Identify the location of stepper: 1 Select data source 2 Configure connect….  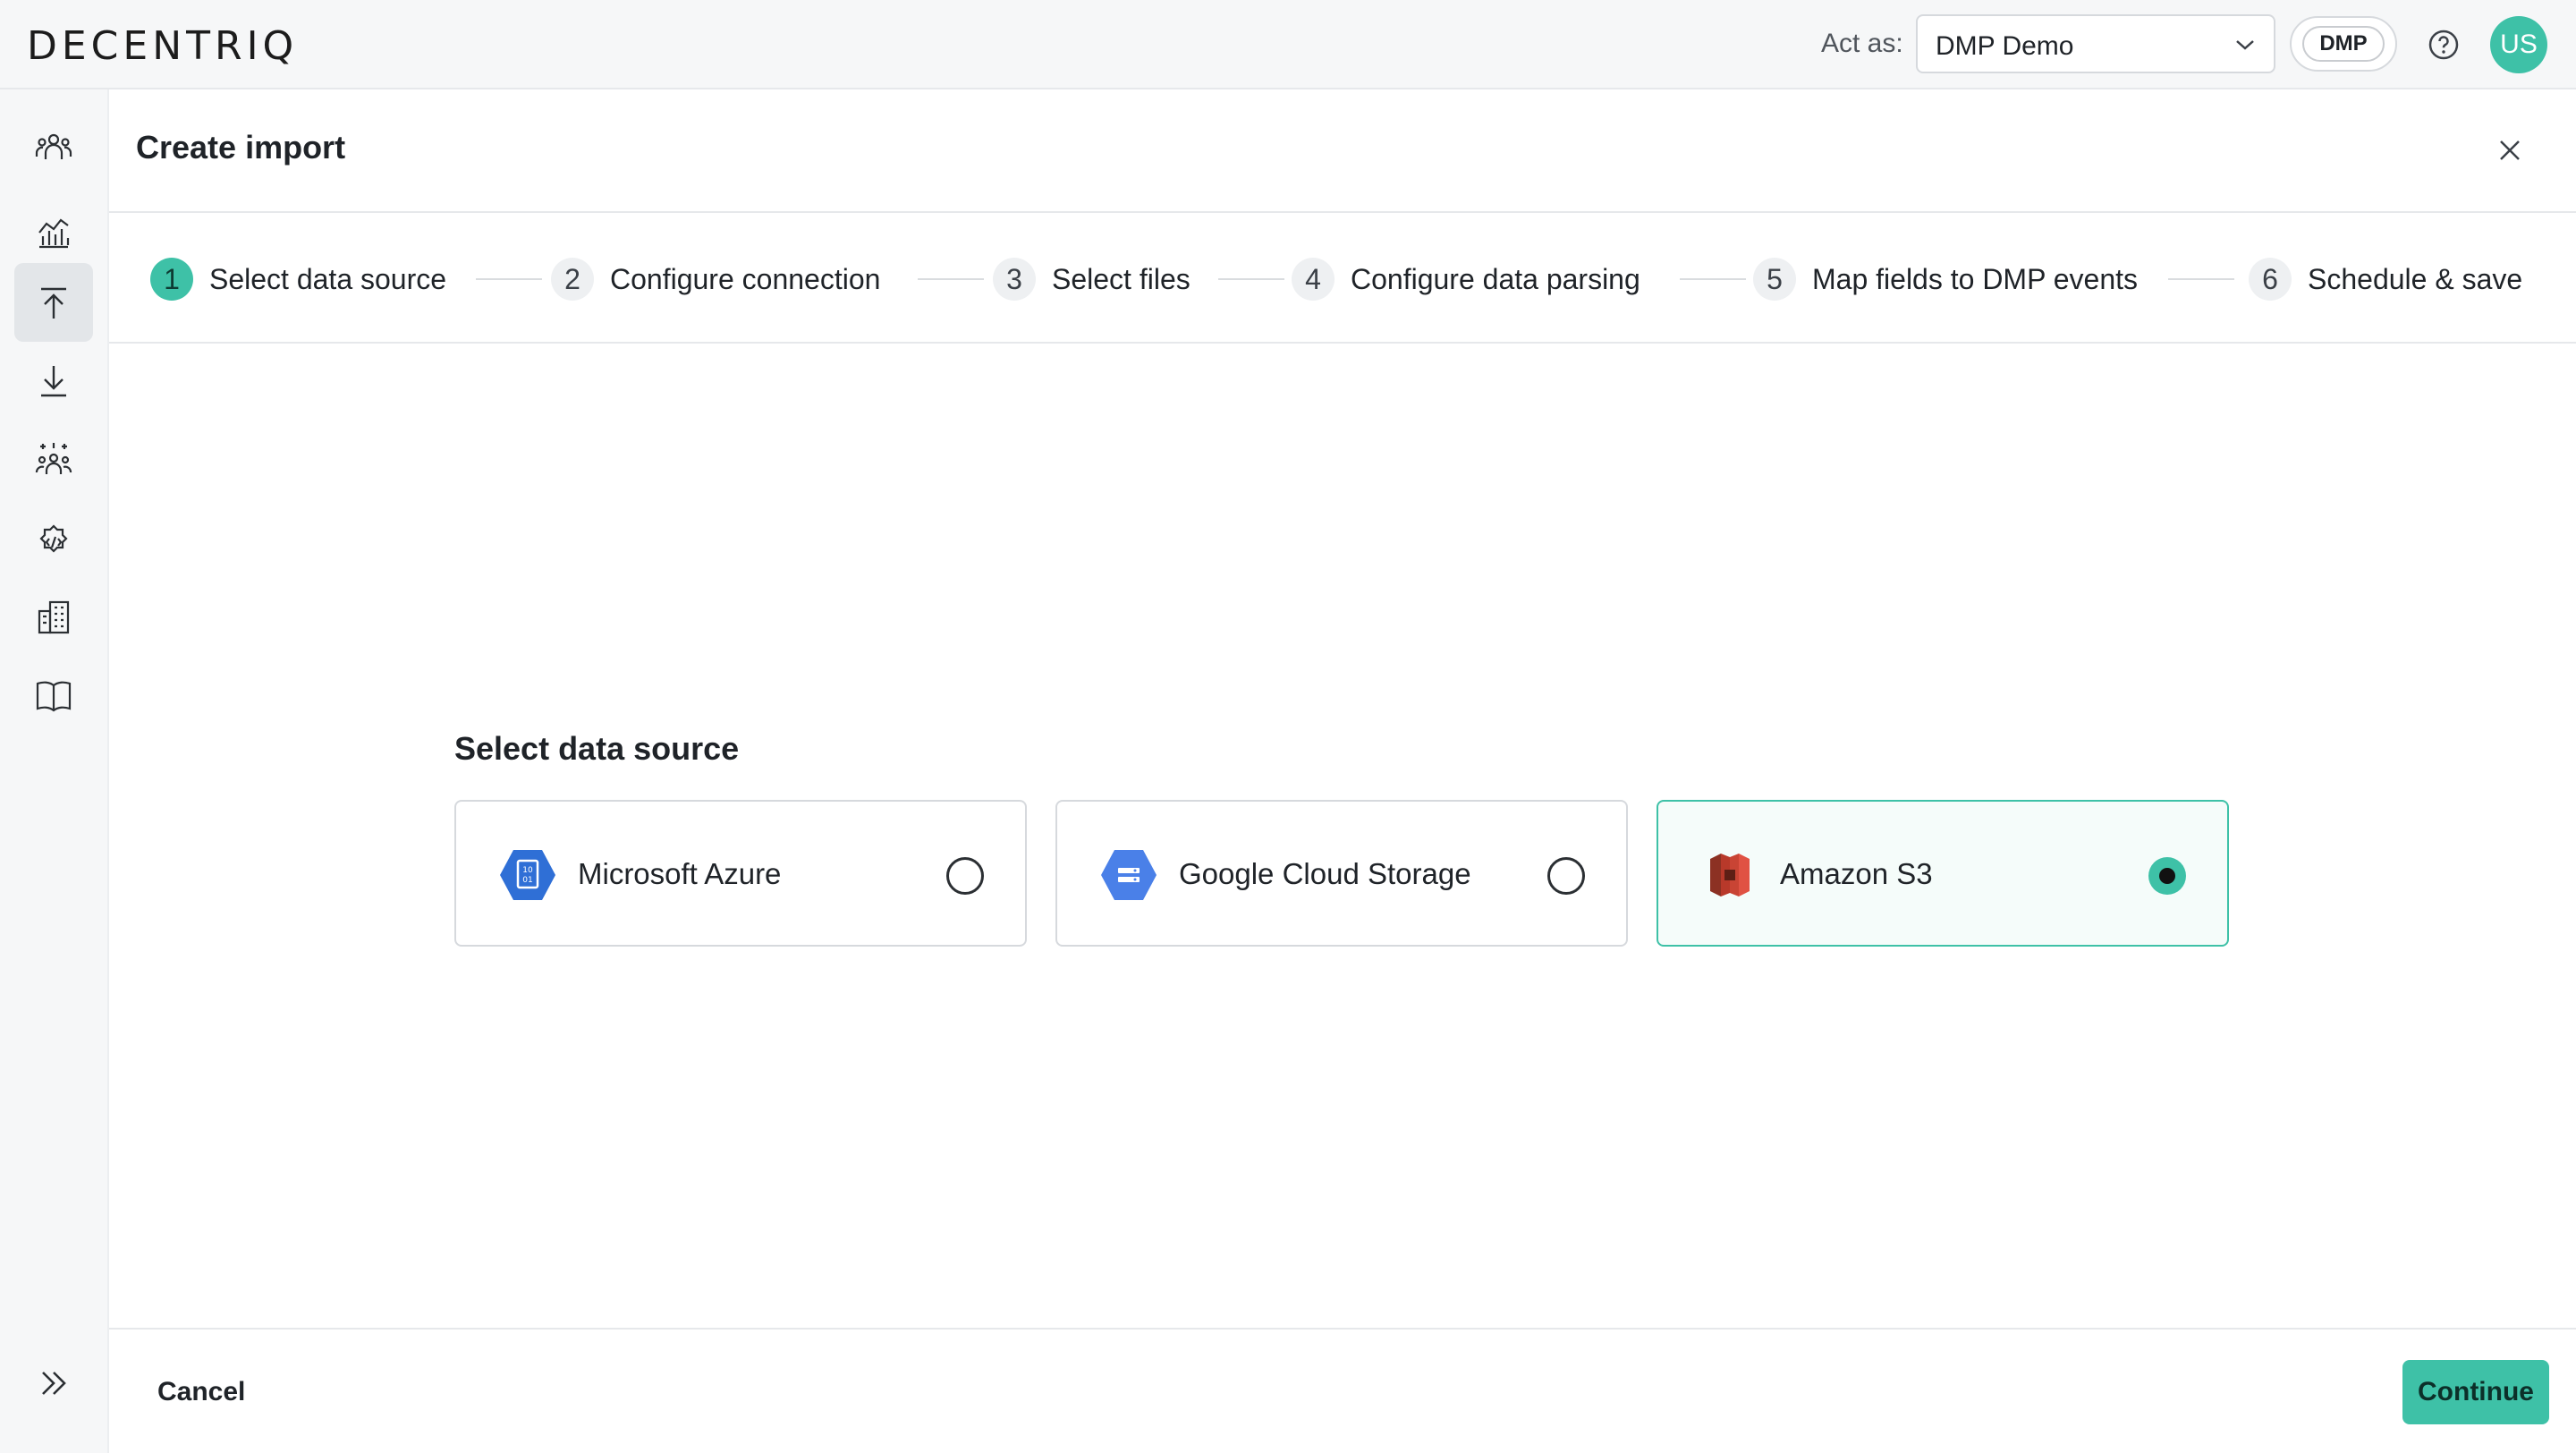
(1342, 277).